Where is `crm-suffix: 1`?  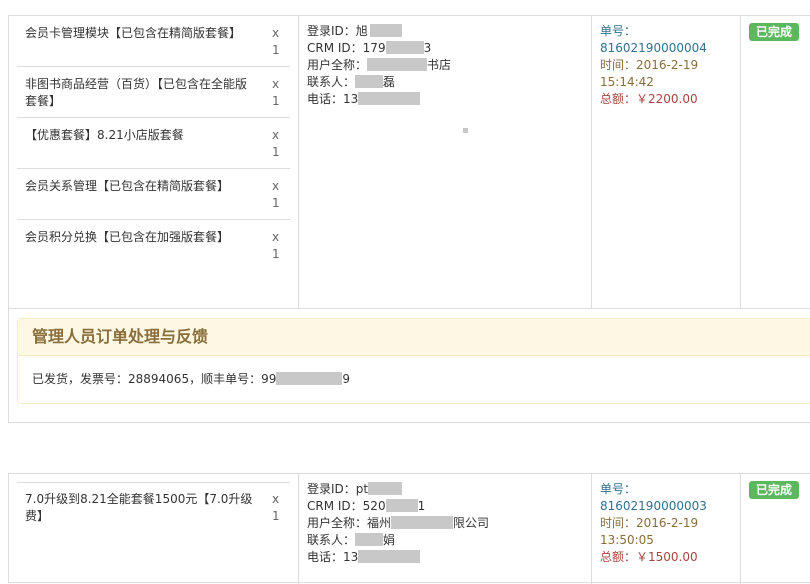 crm-suffix: 1 is located at coordinates (421, 506).